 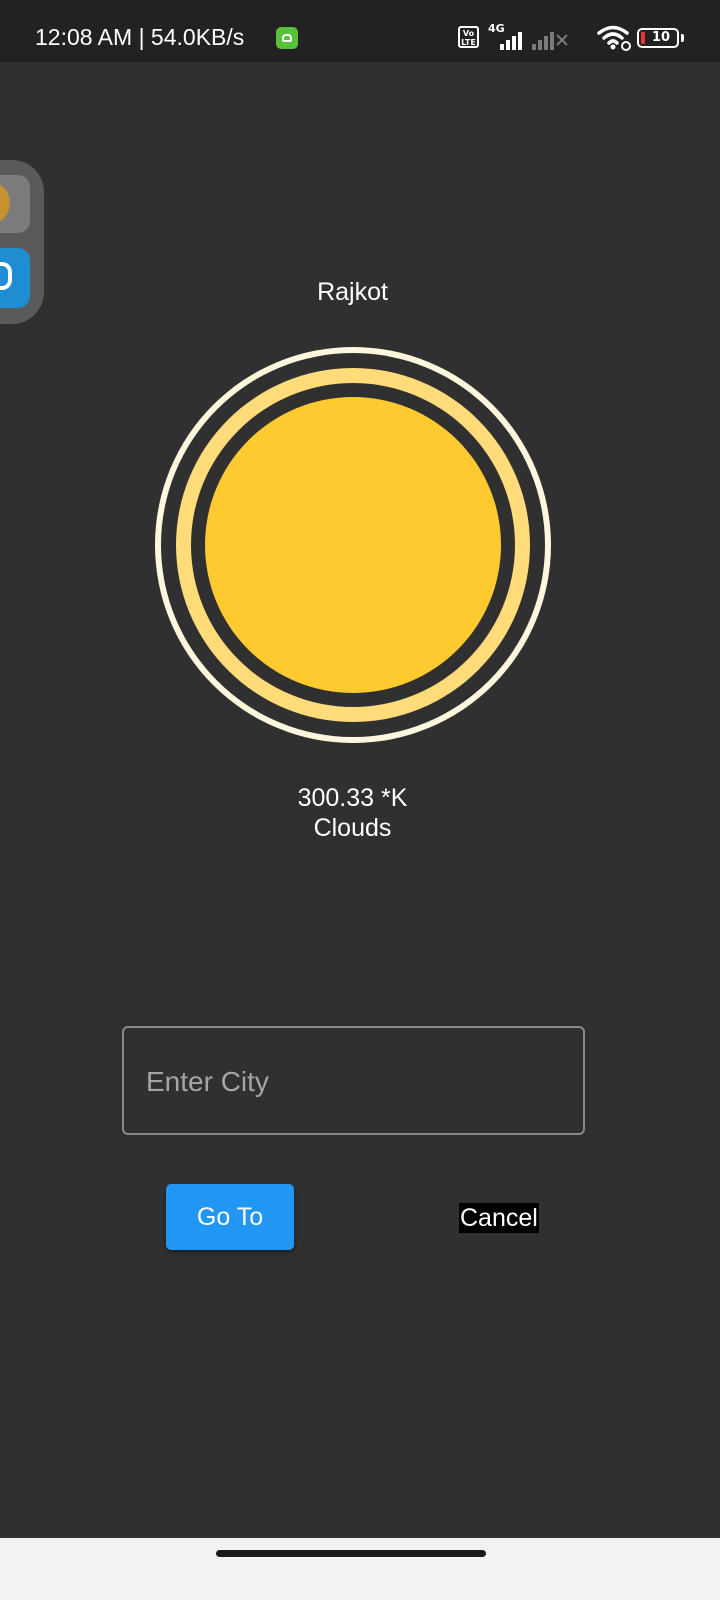 What do you see at coordinates (360, 31) in the screenshot?
I see `status-bar: 12:08 AM | 54.0KB/s Vo LTE 4G 10` at bounding box center [360, 31].